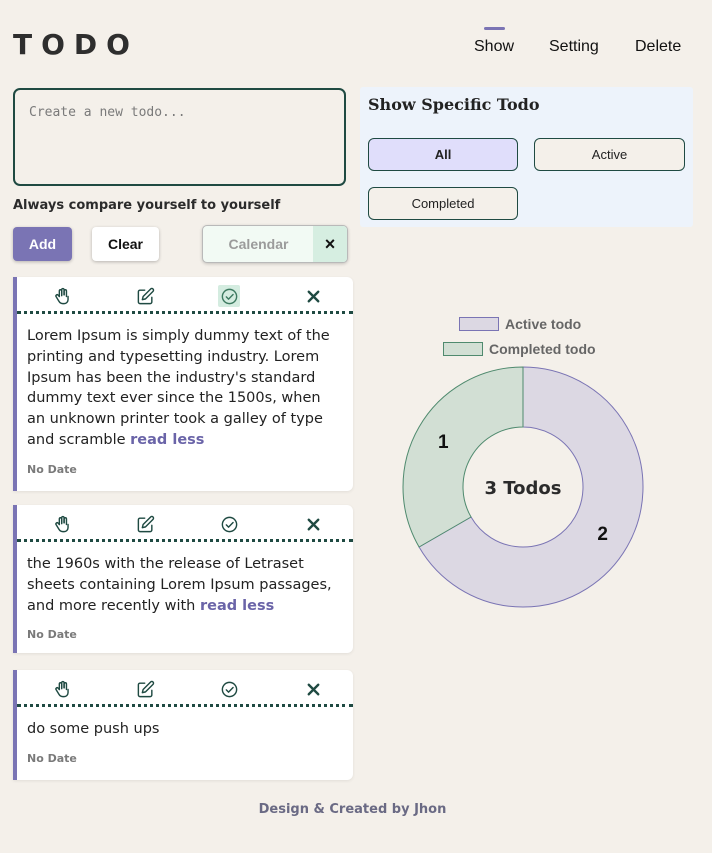 This screenshot has width=712, height=853. Describe the element at coordinates (147, 205) in the screenshot. I see `motto-text: Always compare yourself to yourself` at that location.